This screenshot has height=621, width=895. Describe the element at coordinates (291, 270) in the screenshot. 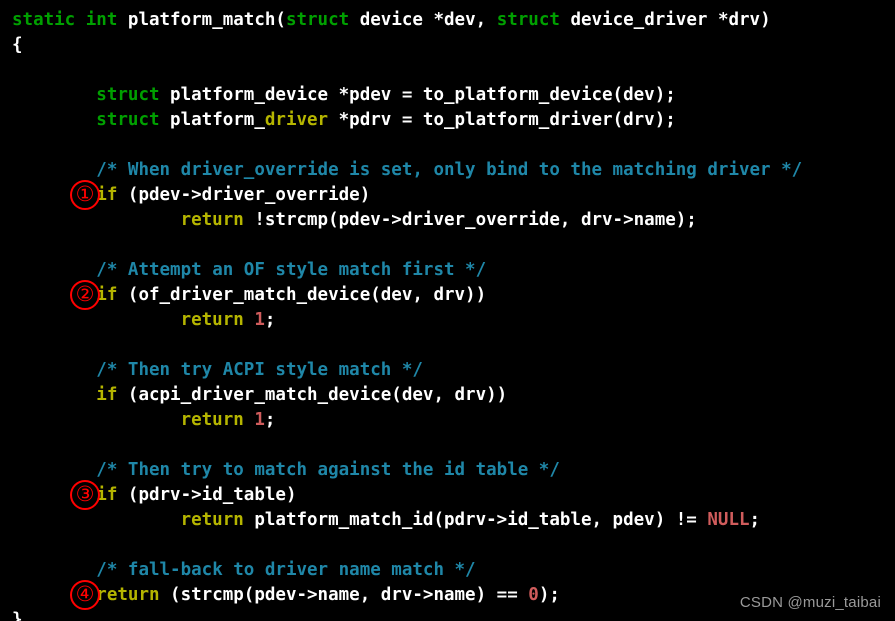

I see `code-token-cmt: /* Attempt an OF style match first */` at that location.